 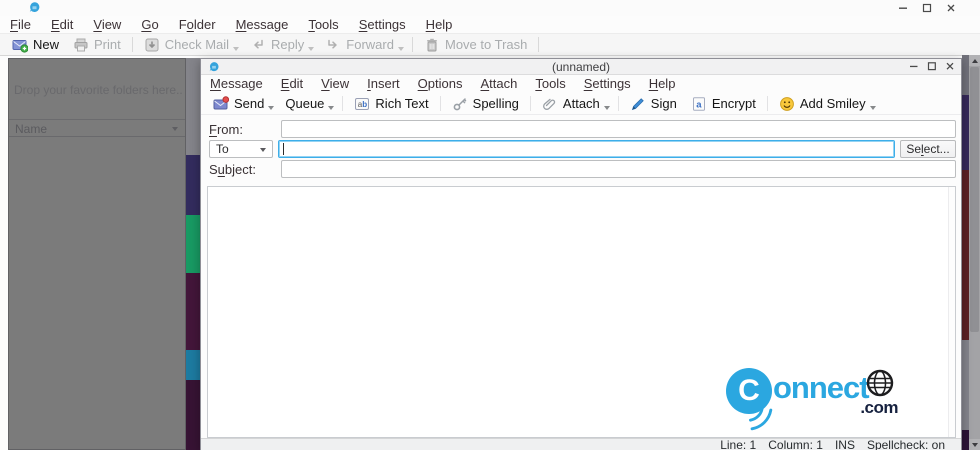 What do you see at coordinates (974, 444) in the screenshot?
I see `scroll-down-icon` at bounding box center [974, 444].